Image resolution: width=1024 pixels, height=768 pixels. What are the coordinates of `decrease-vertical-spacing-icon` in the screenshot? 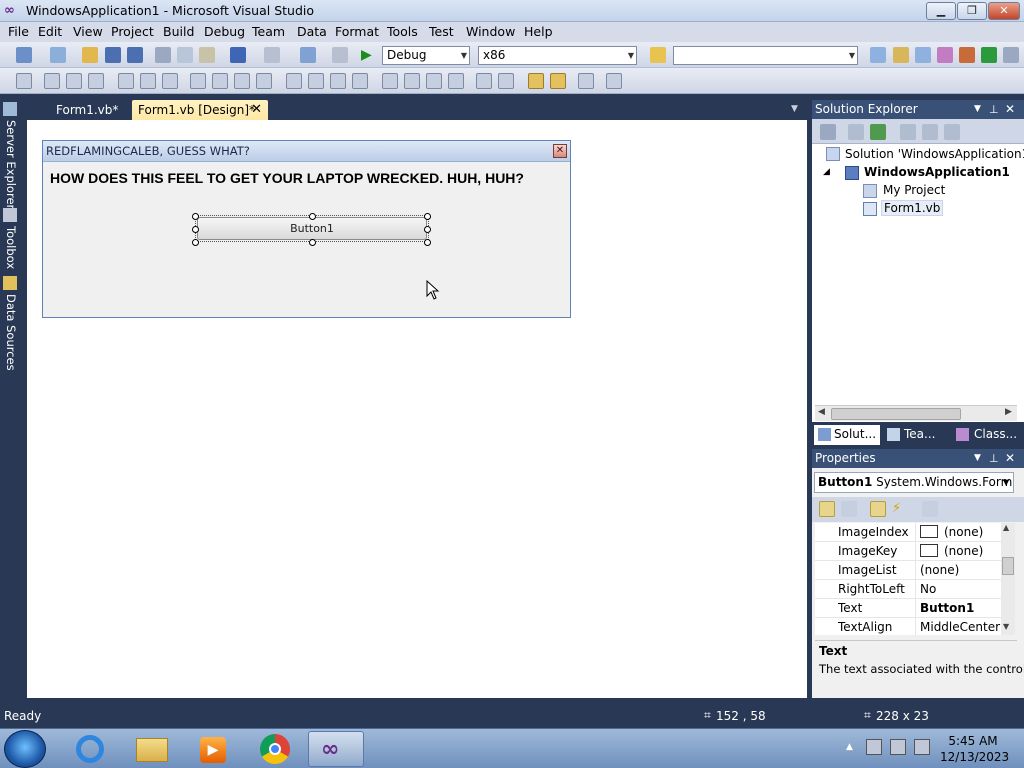 It's located at (434, 81).